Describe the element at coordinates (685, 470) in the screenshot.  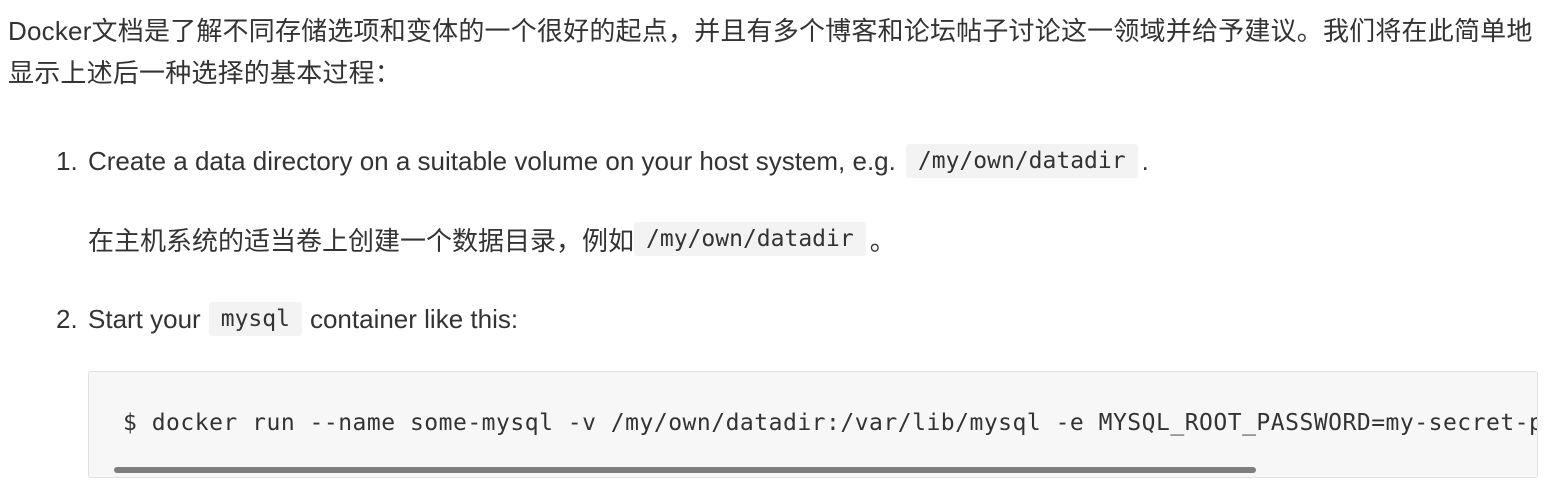
I see `scrollbar-thumb` at that location.